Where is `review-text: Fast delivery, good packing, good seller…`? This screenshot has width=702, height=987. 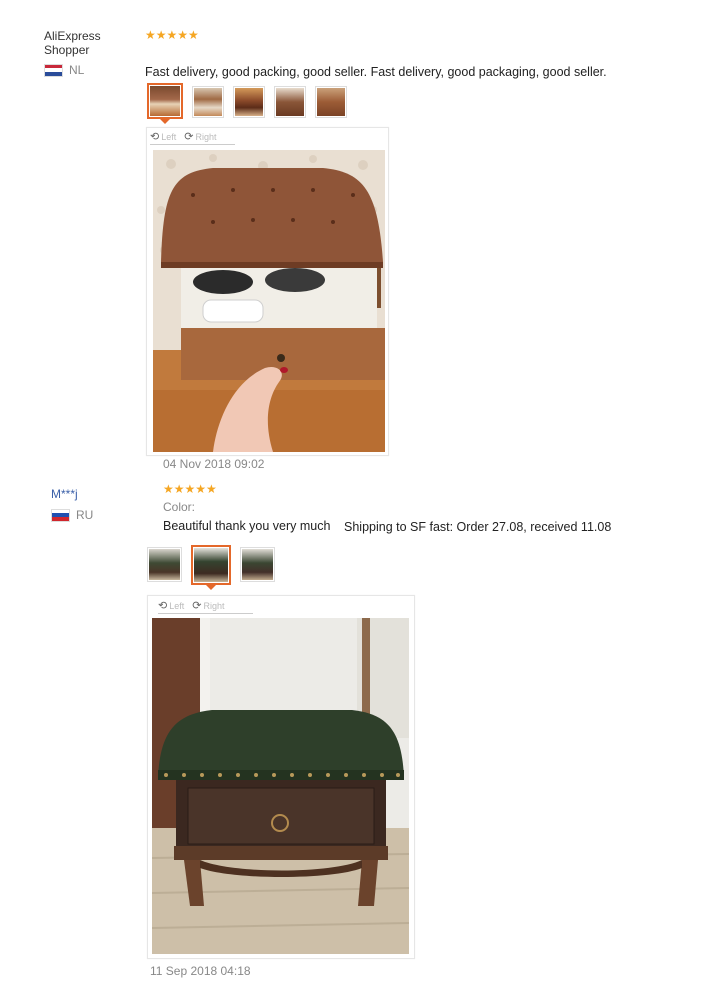
review-text: Fast delivery, good packing, good seller… is located at coordinates (376, 72).